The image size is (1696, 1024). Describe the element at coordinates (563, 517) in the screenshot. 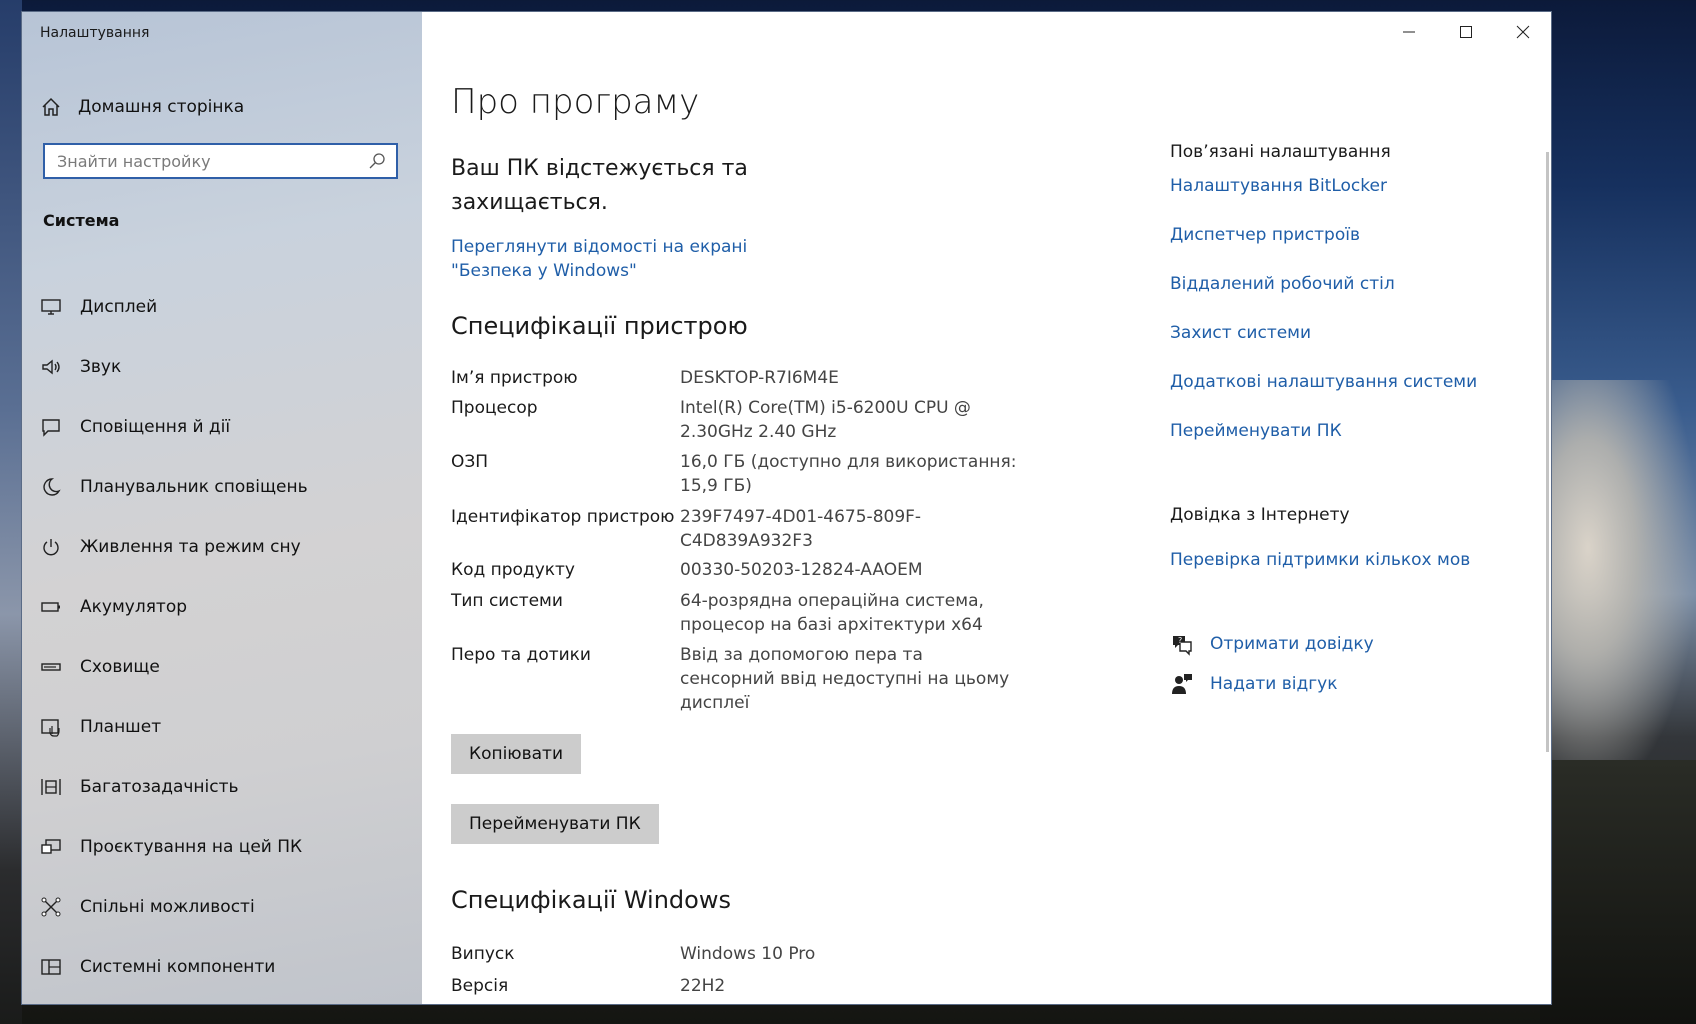

I see `spec-key: Ідентифікатор пристрою` at that location.